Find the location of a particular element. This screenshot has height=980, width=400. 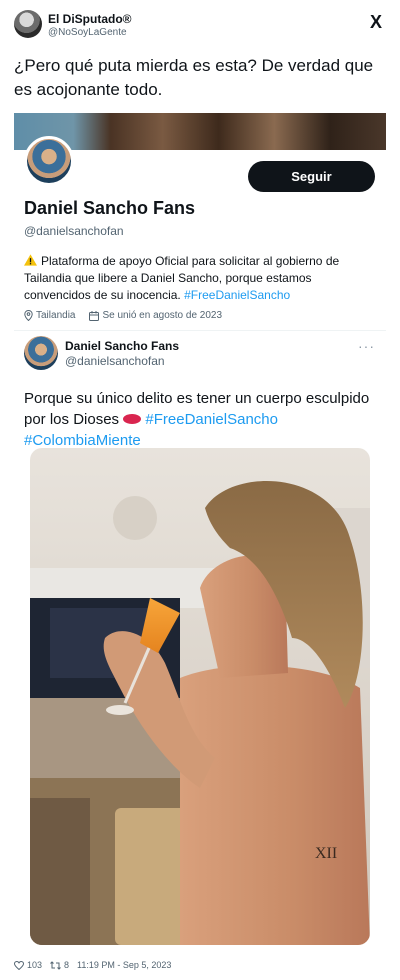

calendar-icon is located at coordinates (94, 315).